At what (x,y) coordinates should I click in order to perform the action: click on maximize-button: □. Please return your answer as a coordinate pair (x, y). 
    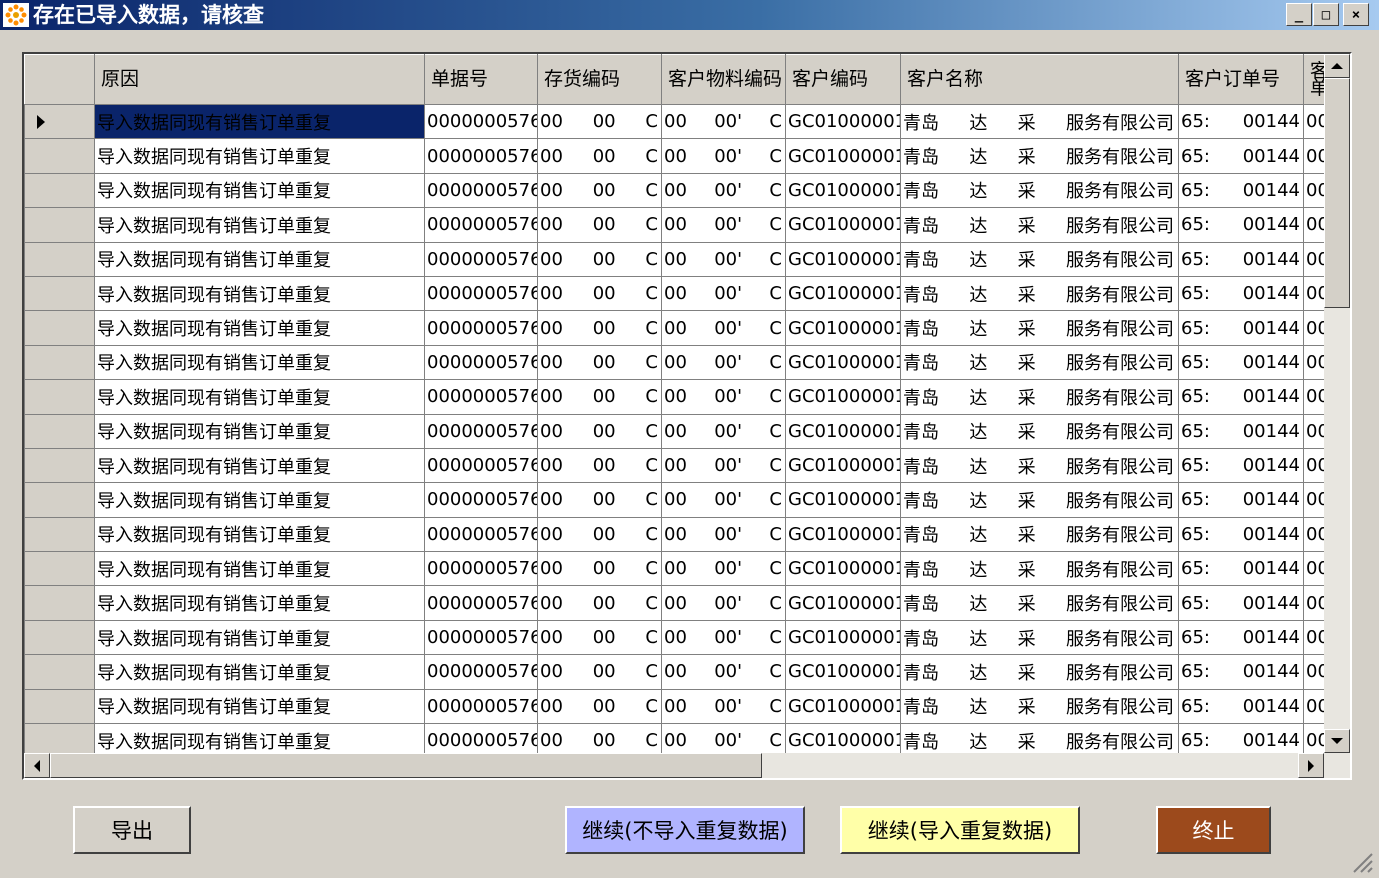
    Looking at the image, I should click on (1326, 14).